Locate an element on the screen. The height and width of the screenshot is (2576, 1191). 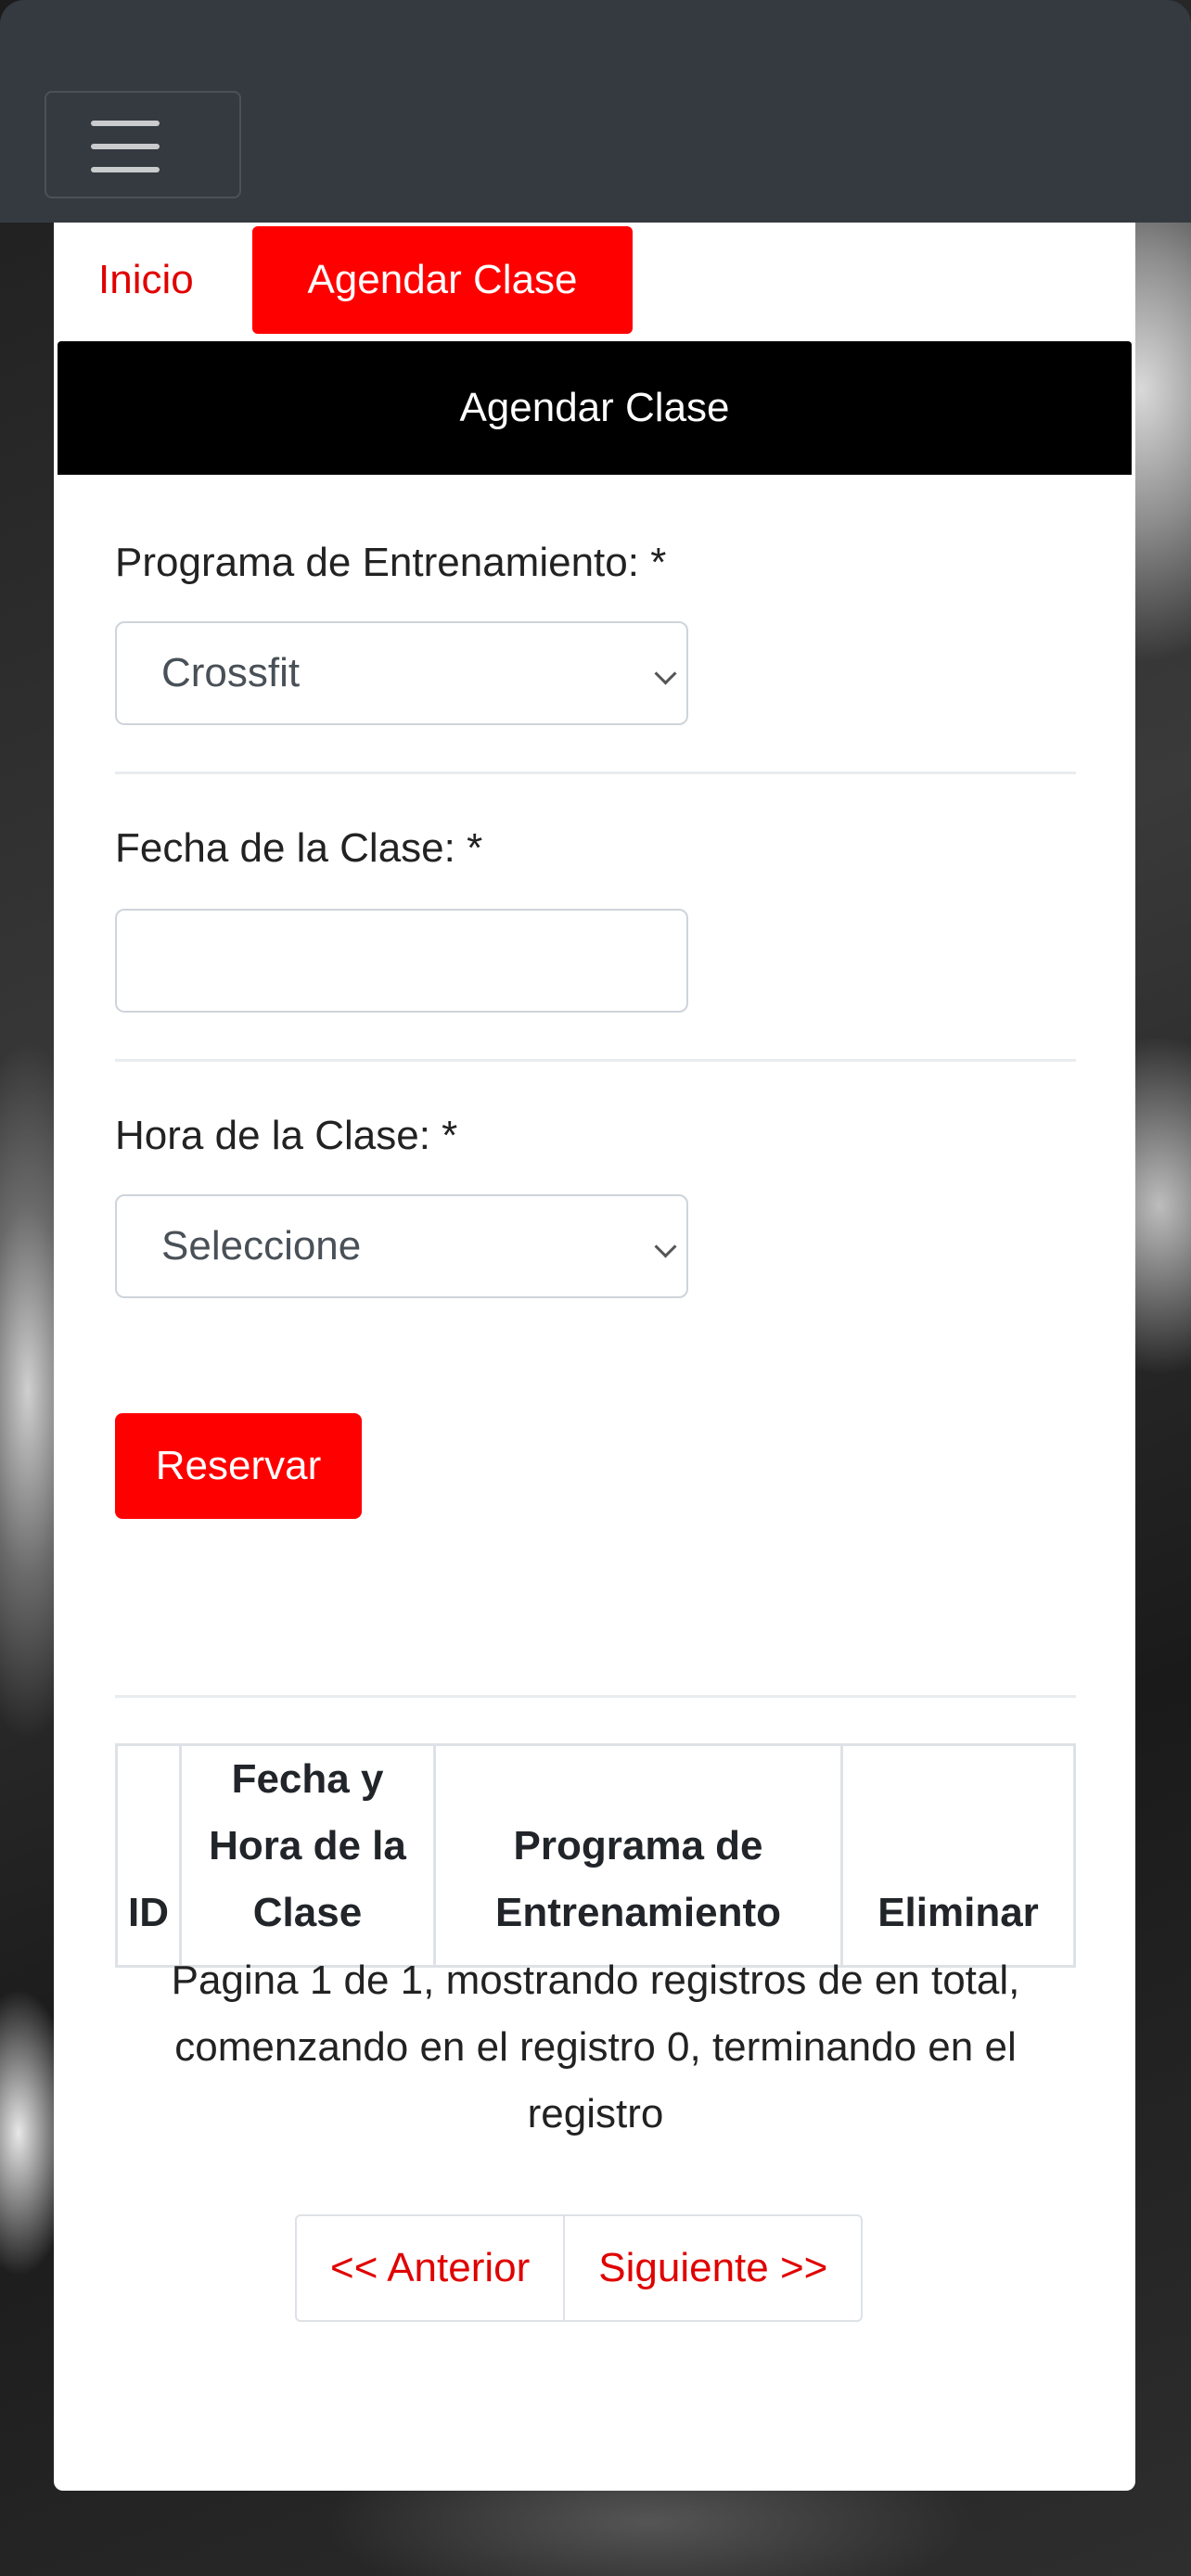
program-select-value: Crossfit is located at coordinates (231, 672).